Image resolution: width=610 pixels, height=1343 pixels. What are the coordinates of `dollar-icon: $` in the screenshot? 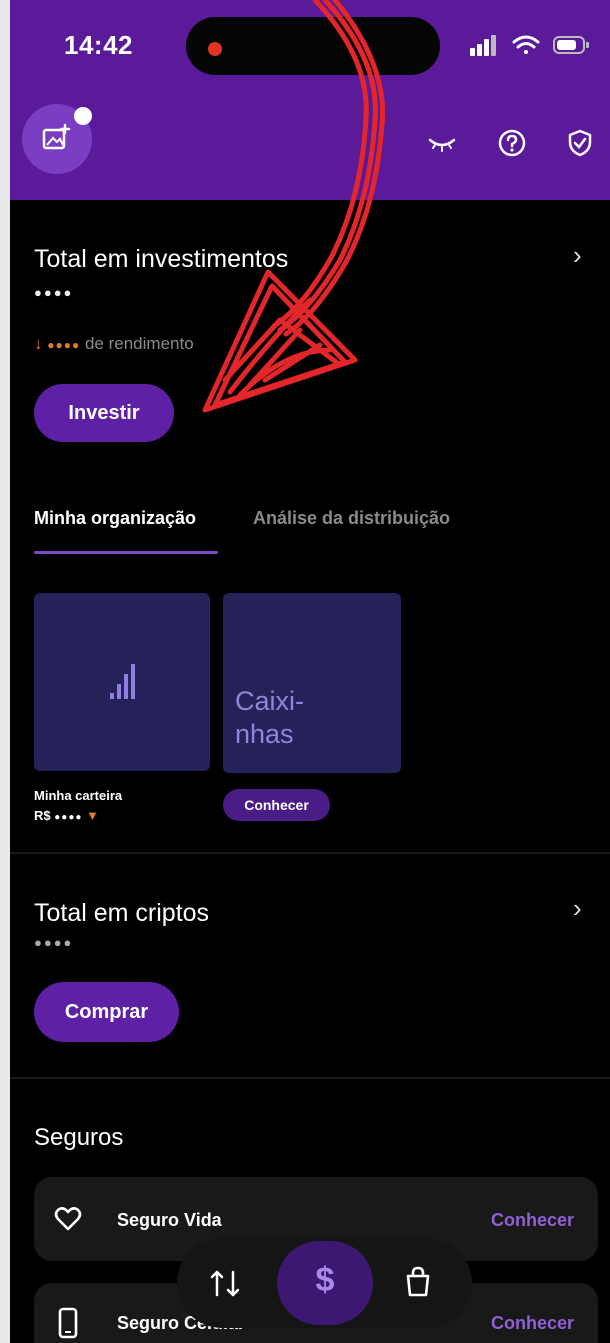 It's located at (325, 1283).